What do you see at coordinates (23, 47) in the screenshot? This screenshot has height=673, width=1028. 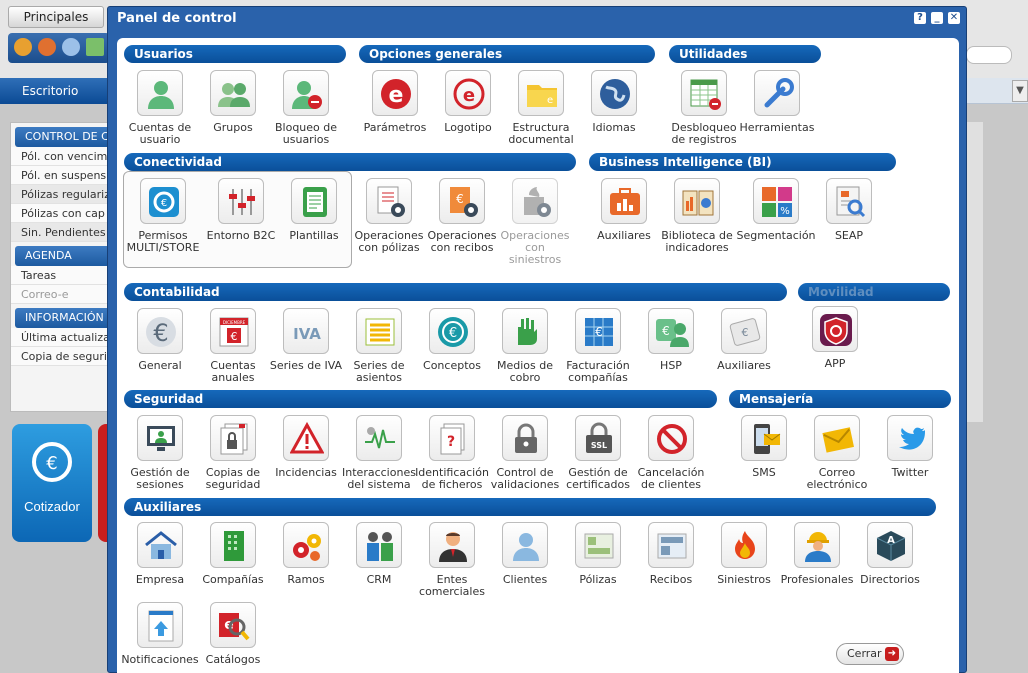 I see `cube-icon` at bounding box center [23, 47].